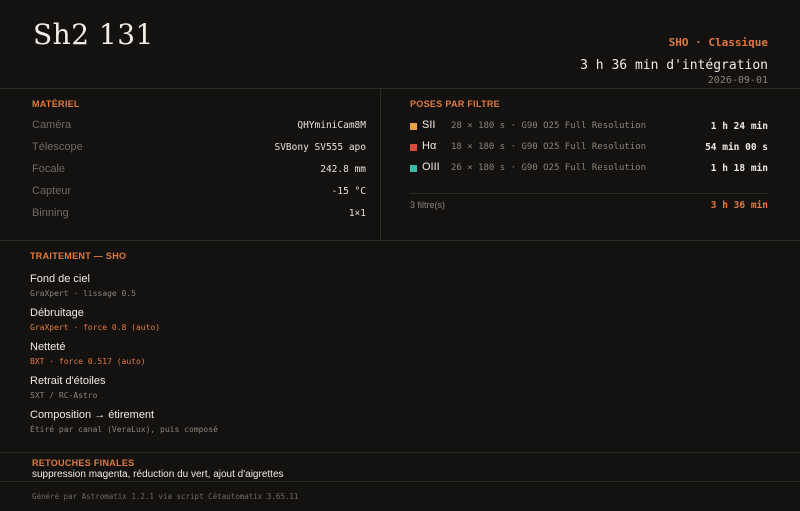 The width and height of the screenshot is (800, 511). I want to click on equipment-value: 1×1, so click(357, 213).